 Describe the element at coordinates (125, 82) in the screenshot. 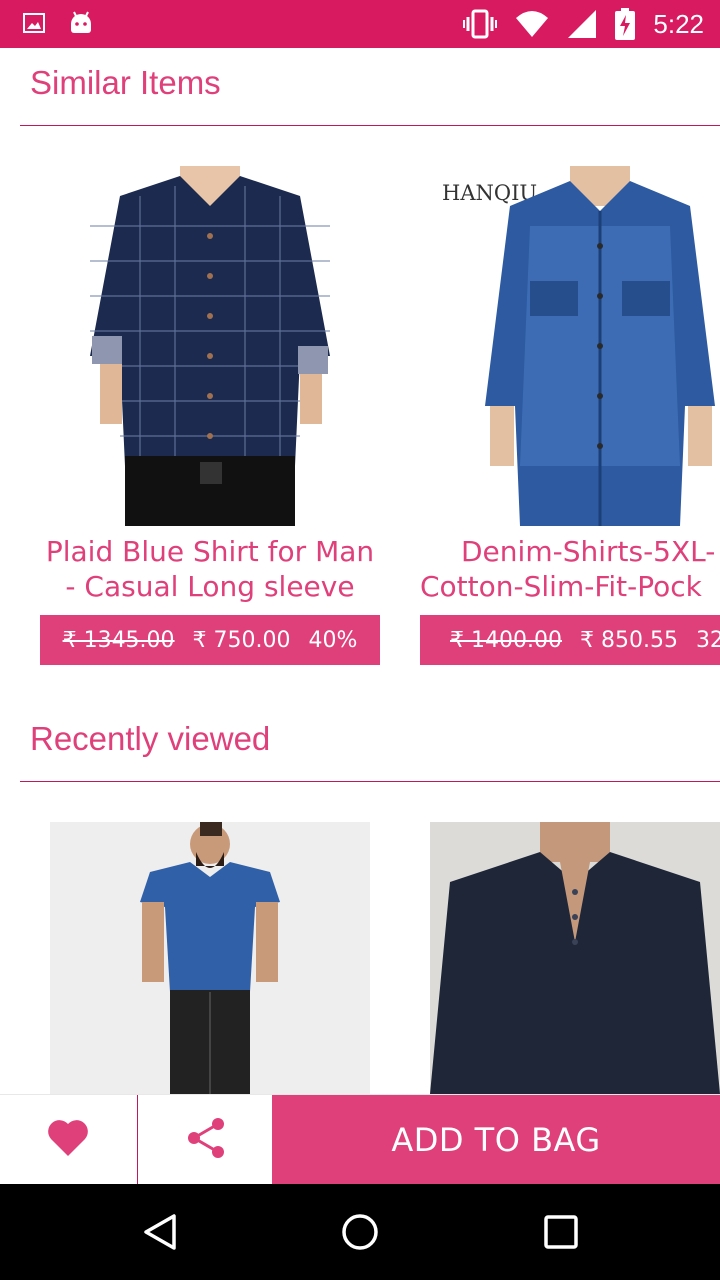

I see `similar-items-title: Similar Items` at that location.